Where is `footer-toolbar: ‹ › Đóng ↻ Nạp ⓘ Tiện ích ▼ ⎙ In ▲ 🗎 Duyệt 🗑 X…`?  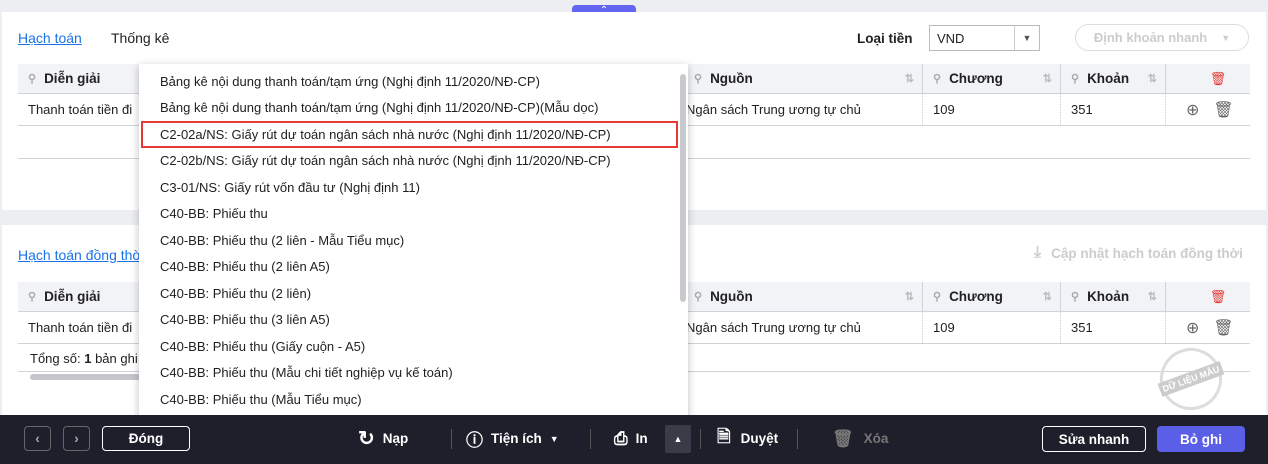 footer-toolbar: ‹ › Đóng ↻ Nạp ⓘ Tiện ích ▼ ⎙ In ▲ 🗎 Duyệt 🗑 X… is located at coordinates (634, 439).